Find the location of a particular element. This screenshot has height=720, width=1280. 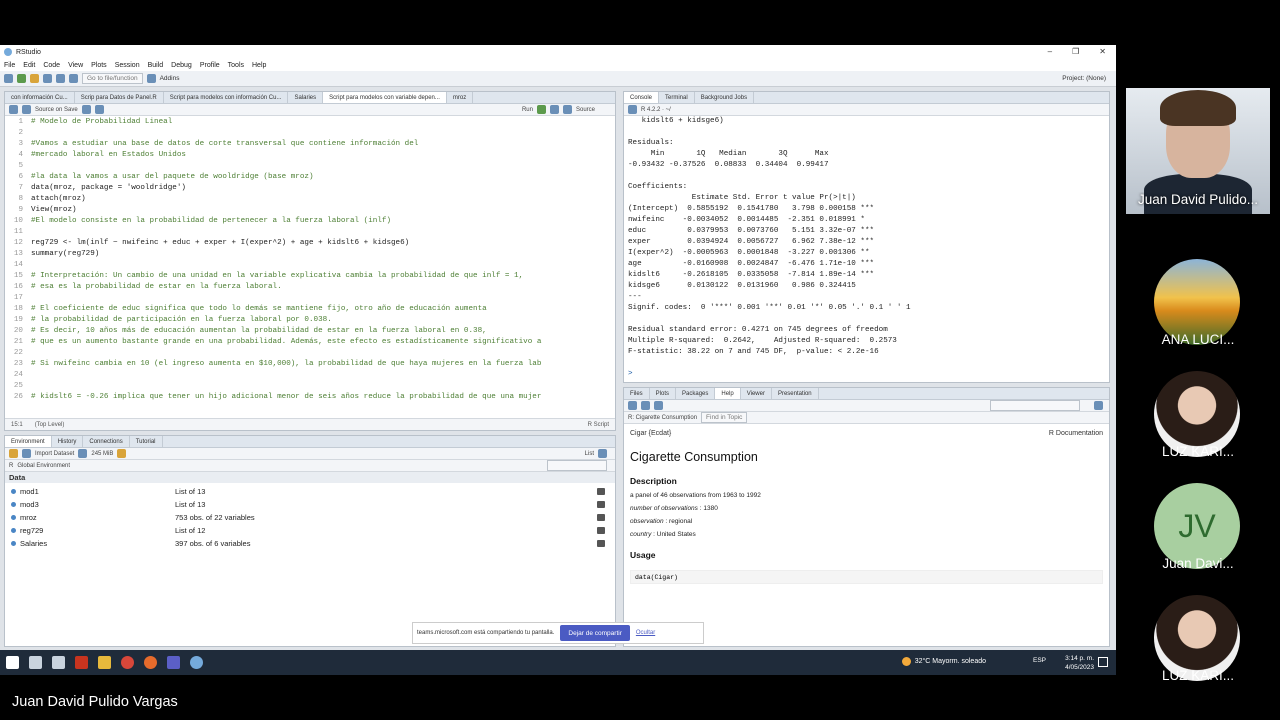

menu-item-code: Code is located at coordinates (51, 65).